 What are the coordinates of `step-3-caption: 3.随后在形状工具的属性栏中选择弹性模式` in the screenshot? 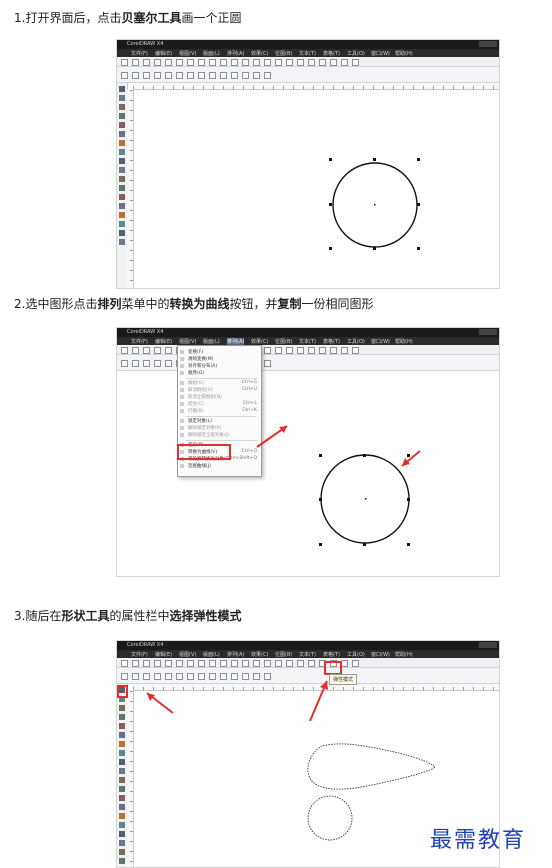 It's located at (128, 616).